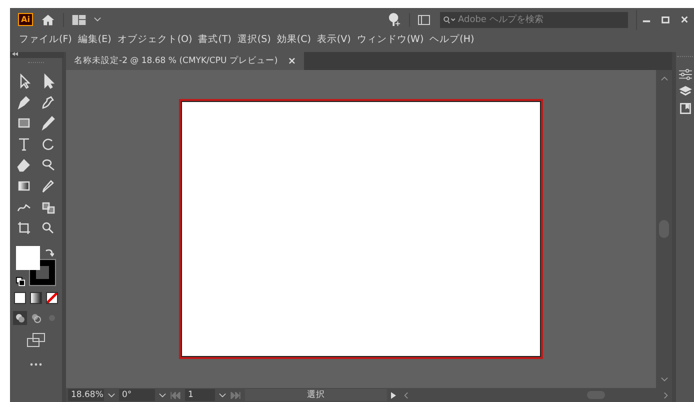 The image size is (694, 402). What do you see at coordinates (47, 19) in the screenshot?
I see `home-icon` at bounding box center [47, 19].